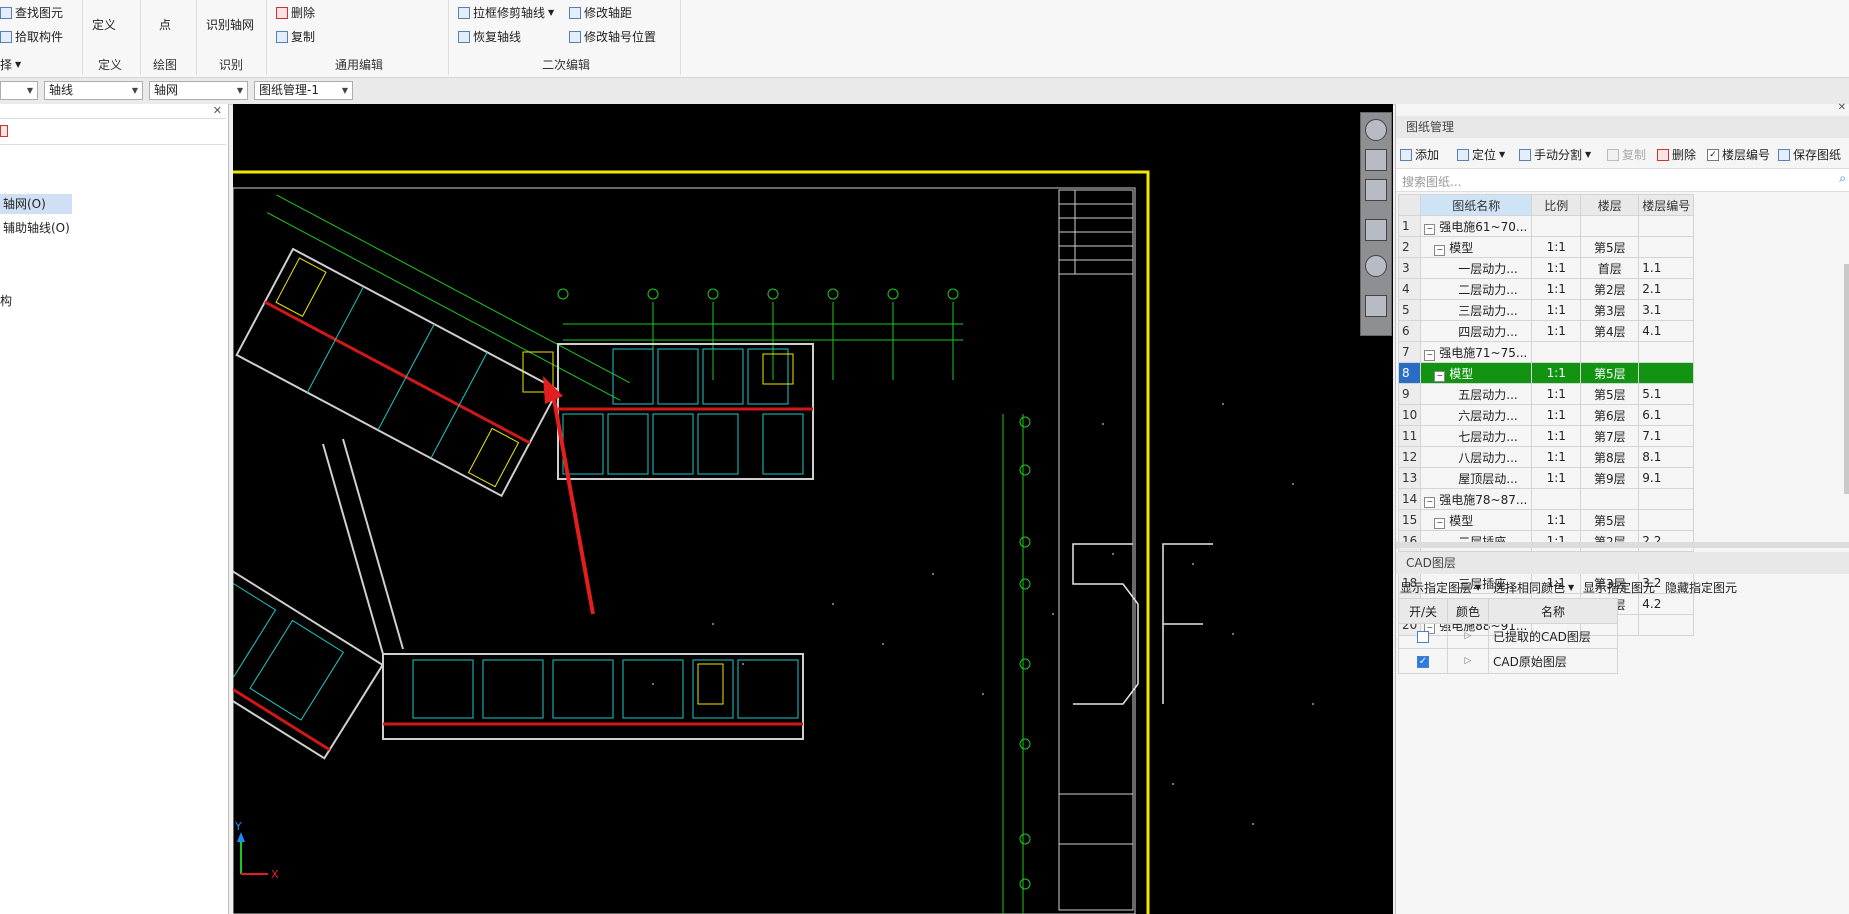 The image size is (1849, 914). What do you see at coordinates (1376, 190) in the screenshot?
I see `top-view-icon` at bounding box center [1376, 190].